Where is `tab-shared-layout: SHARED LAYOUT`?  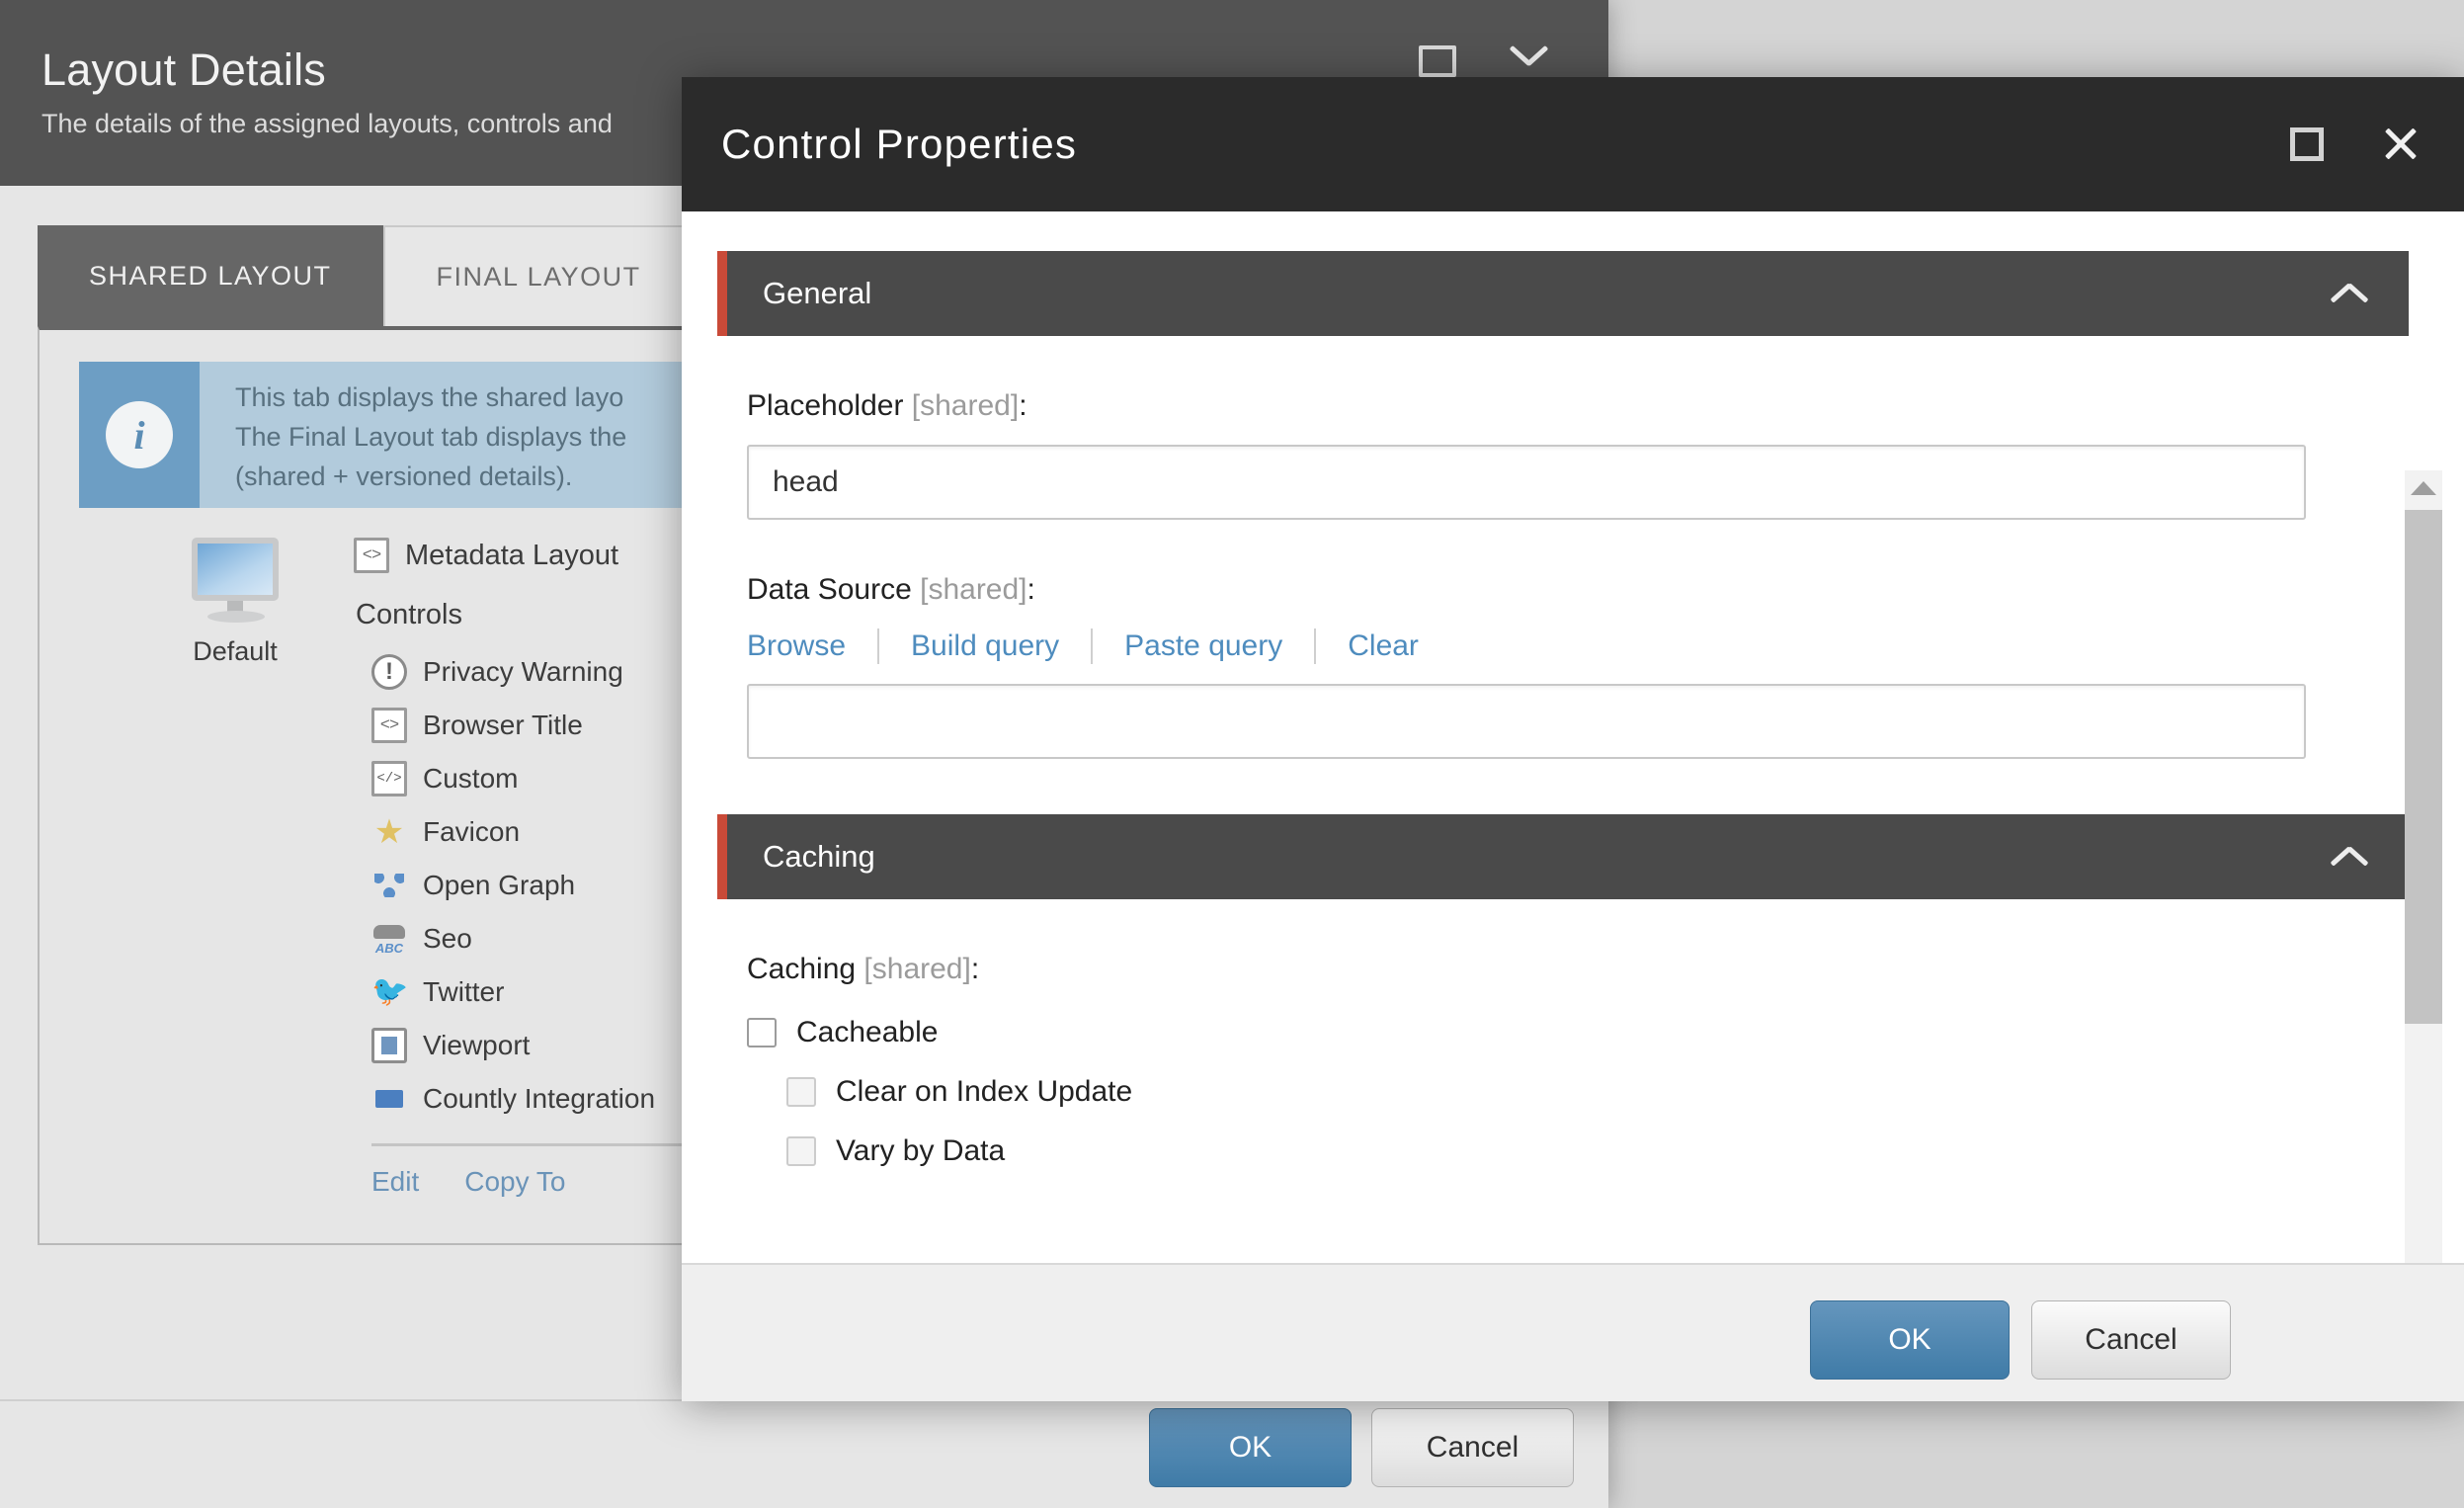
tab-shared-layout: SHARED LAYOUT is located at coordinates (210, 275).